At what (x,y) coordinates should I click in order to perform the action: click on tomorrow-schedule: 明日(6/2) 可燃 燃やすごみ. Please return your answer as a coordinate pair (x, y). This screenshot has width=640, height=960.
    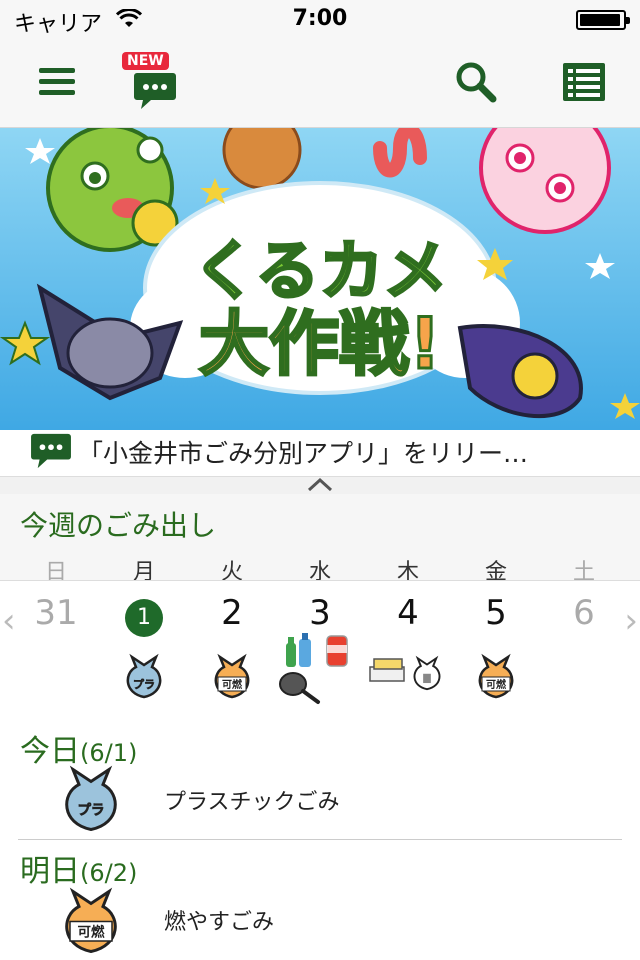
    Looking at the image, I should click on (320, 901).